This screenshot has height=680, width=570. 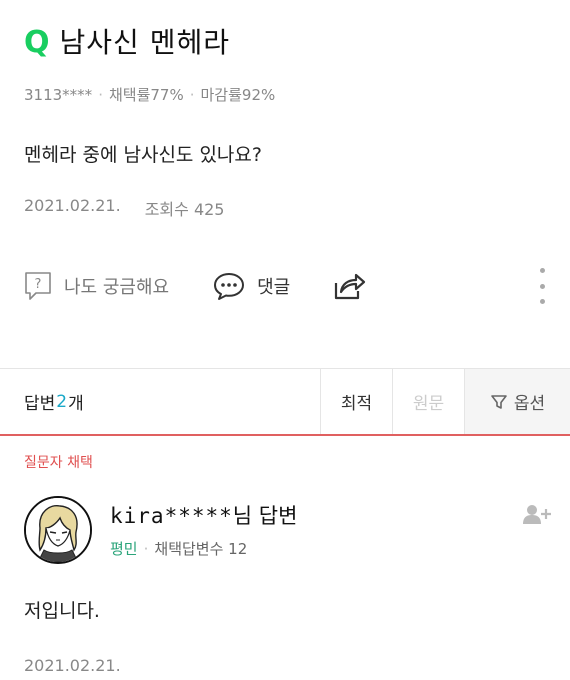 I want to click on answer-count-number: 2, so click(x=62, y=401).